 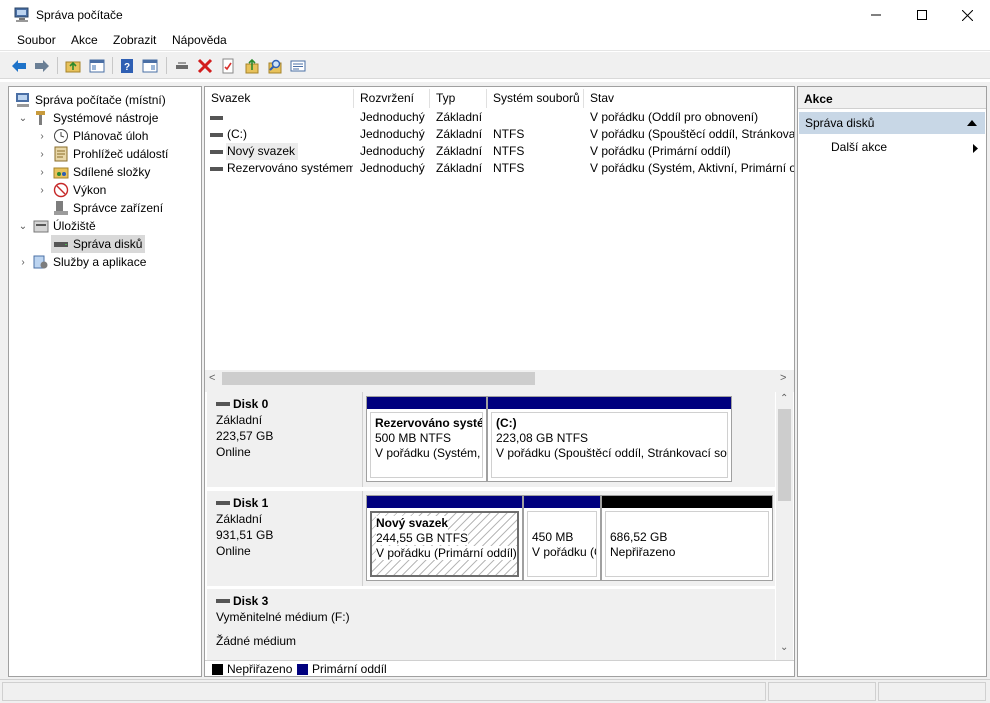 I want to click on show-hide-tree-button, so click(x=97, y=66).